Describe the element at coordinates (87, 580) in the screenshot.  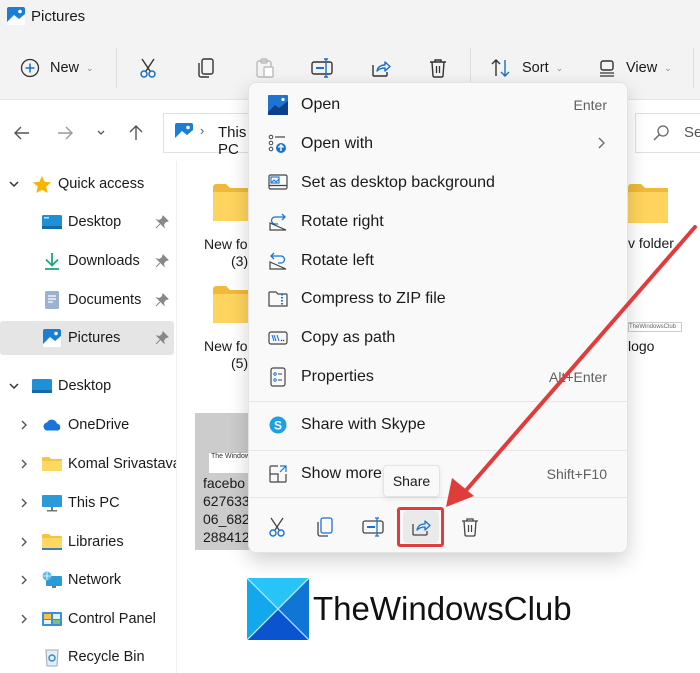
I see `sidebar-item-network: Network` at that location.